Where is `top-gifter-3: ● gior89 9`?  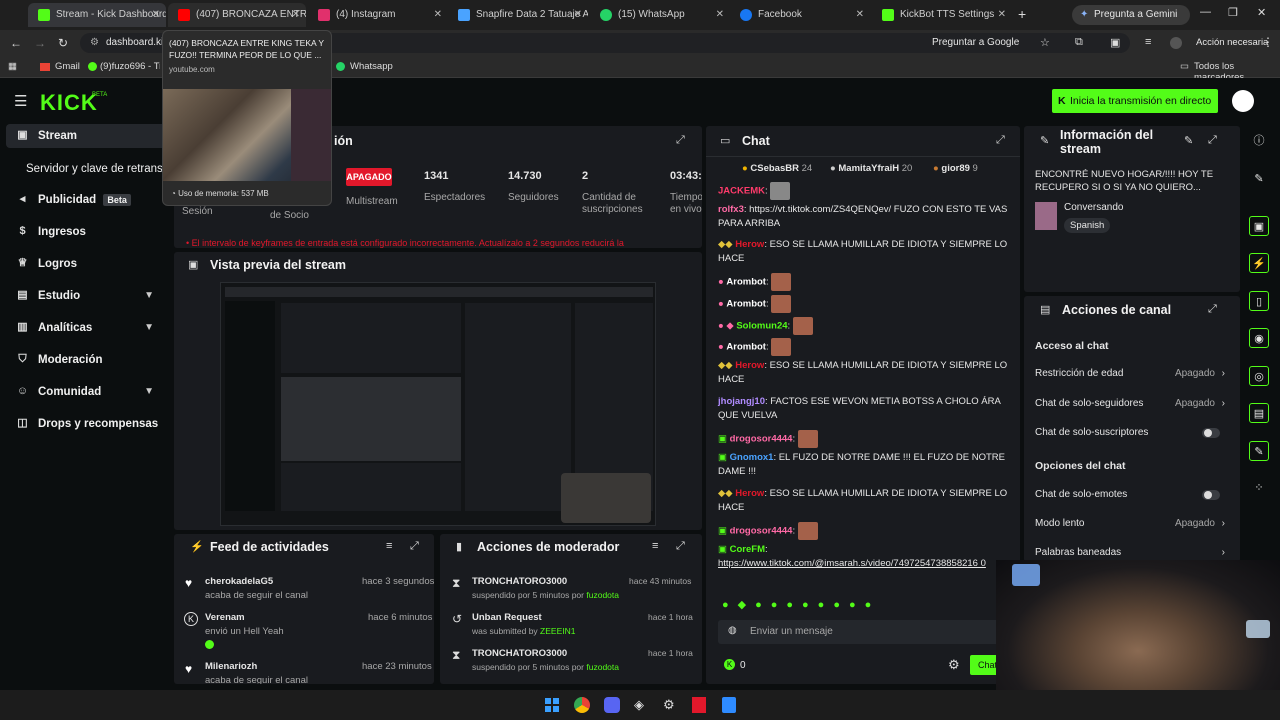 top-gifter-3: ● gior89 9 is located at coordinates (955, 168).